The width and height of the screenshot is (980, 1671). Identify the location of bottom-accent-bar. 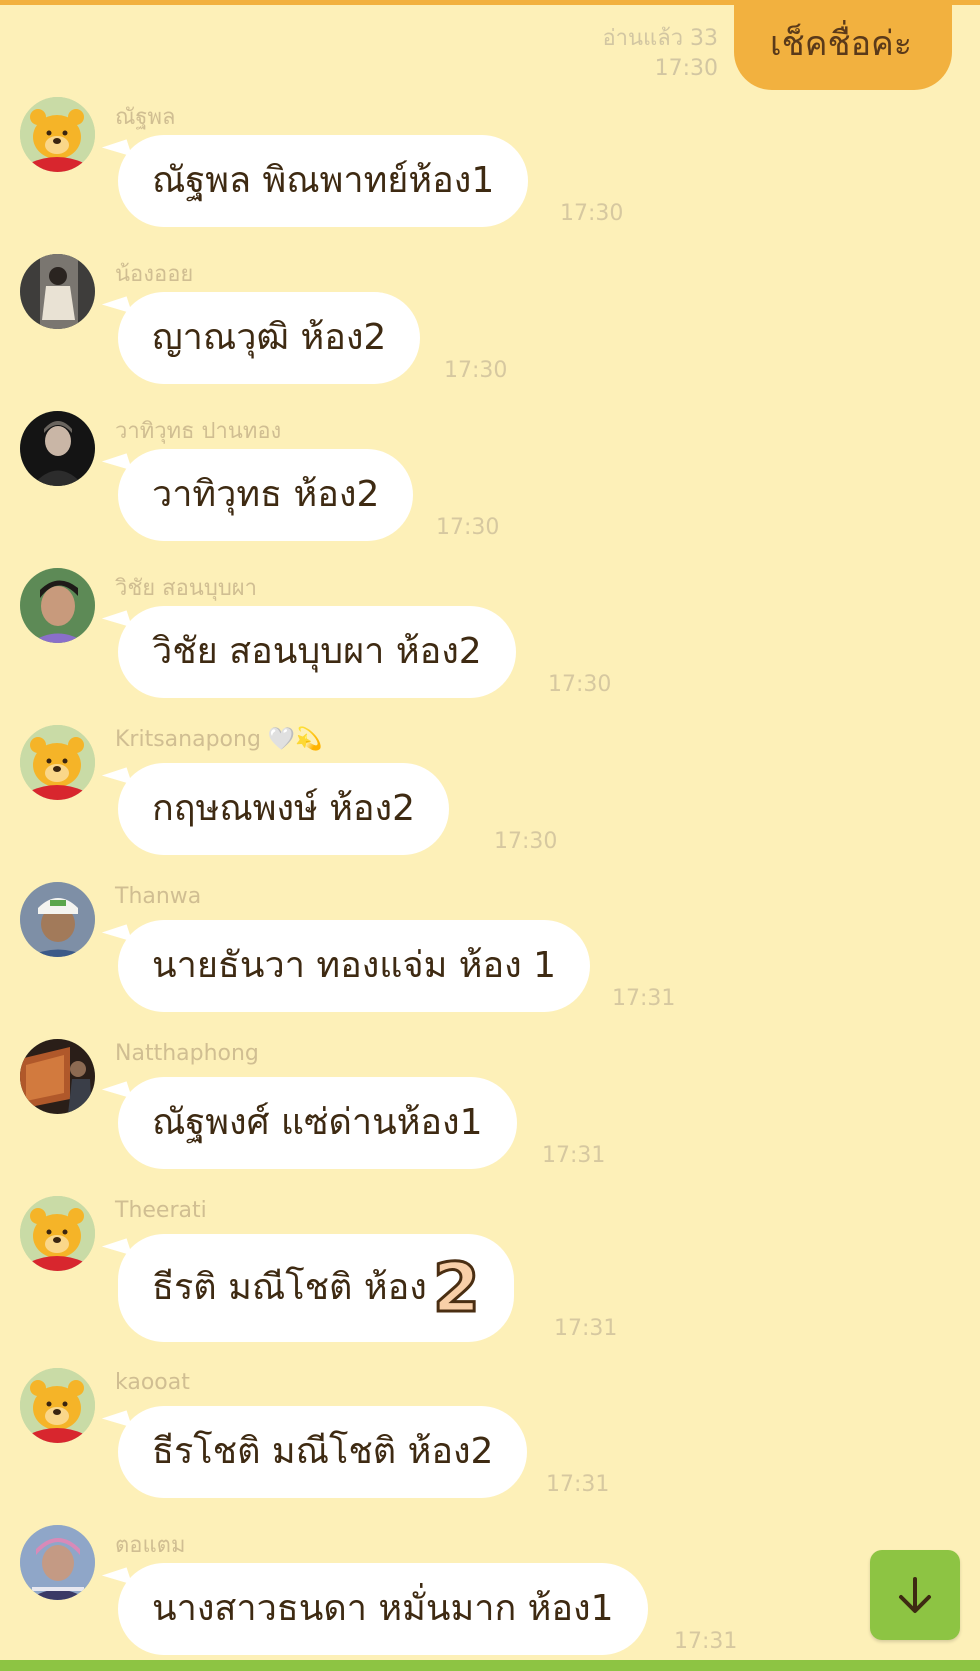
(490, 1665).